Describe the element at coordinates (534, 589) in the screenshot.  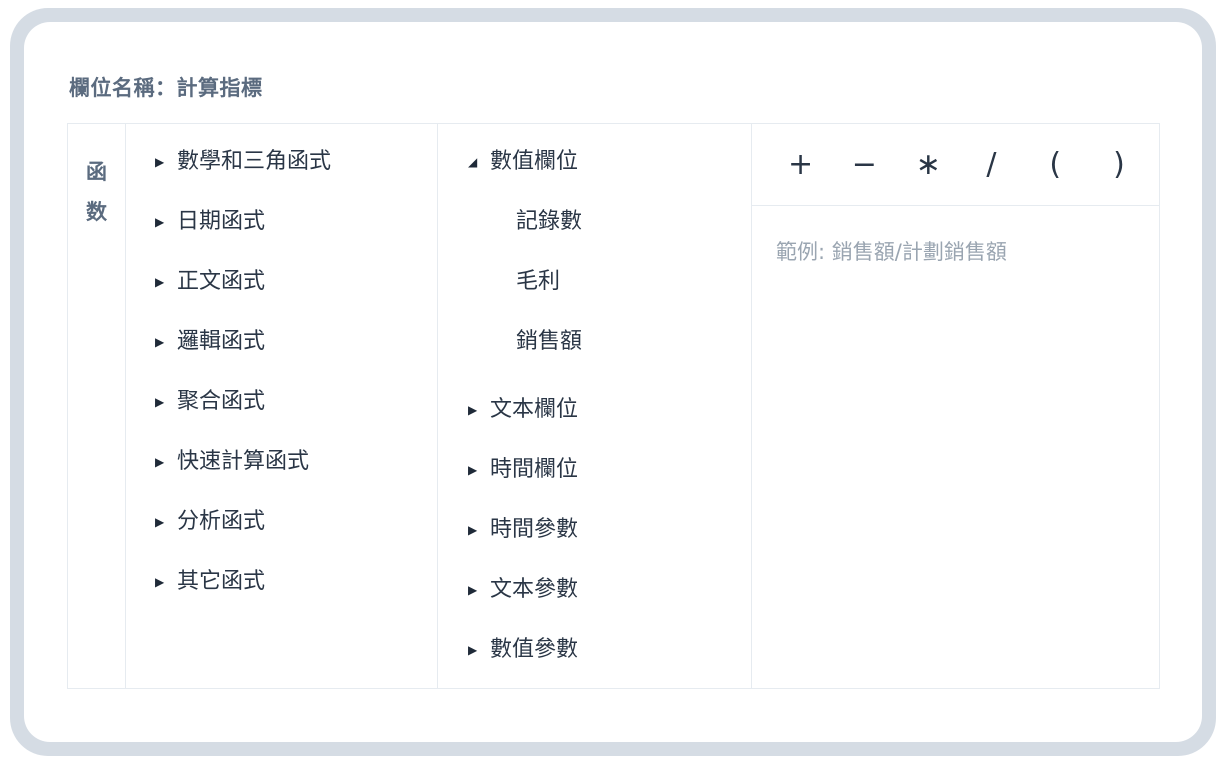
I see `field-group-label: 文本參數` at that location.